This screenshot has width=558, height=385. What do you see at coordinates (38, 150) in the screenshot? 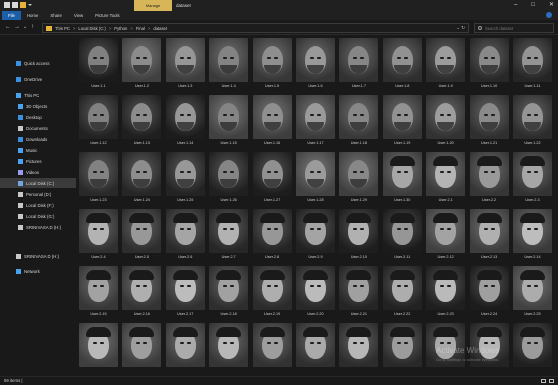
I see `nav-item: Music` at bounding box center [38, 150].